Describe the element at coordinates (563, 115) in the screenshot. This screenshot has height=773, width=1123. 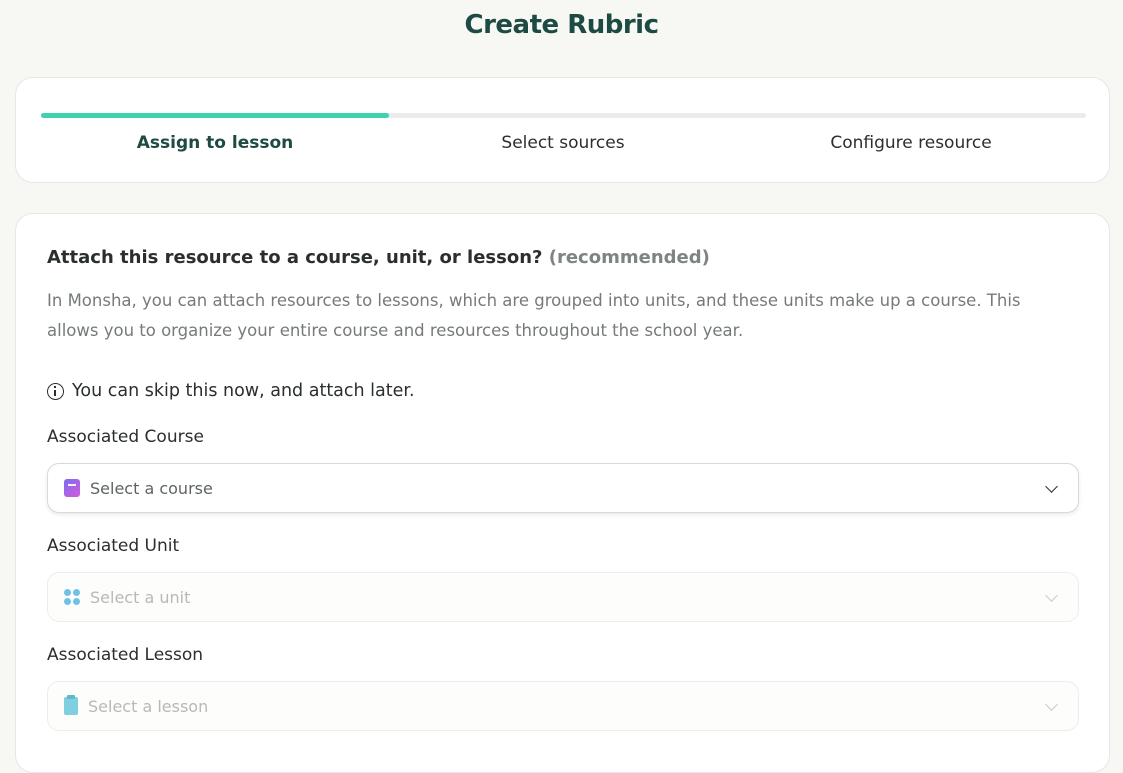
I see `progress-track` at that location.